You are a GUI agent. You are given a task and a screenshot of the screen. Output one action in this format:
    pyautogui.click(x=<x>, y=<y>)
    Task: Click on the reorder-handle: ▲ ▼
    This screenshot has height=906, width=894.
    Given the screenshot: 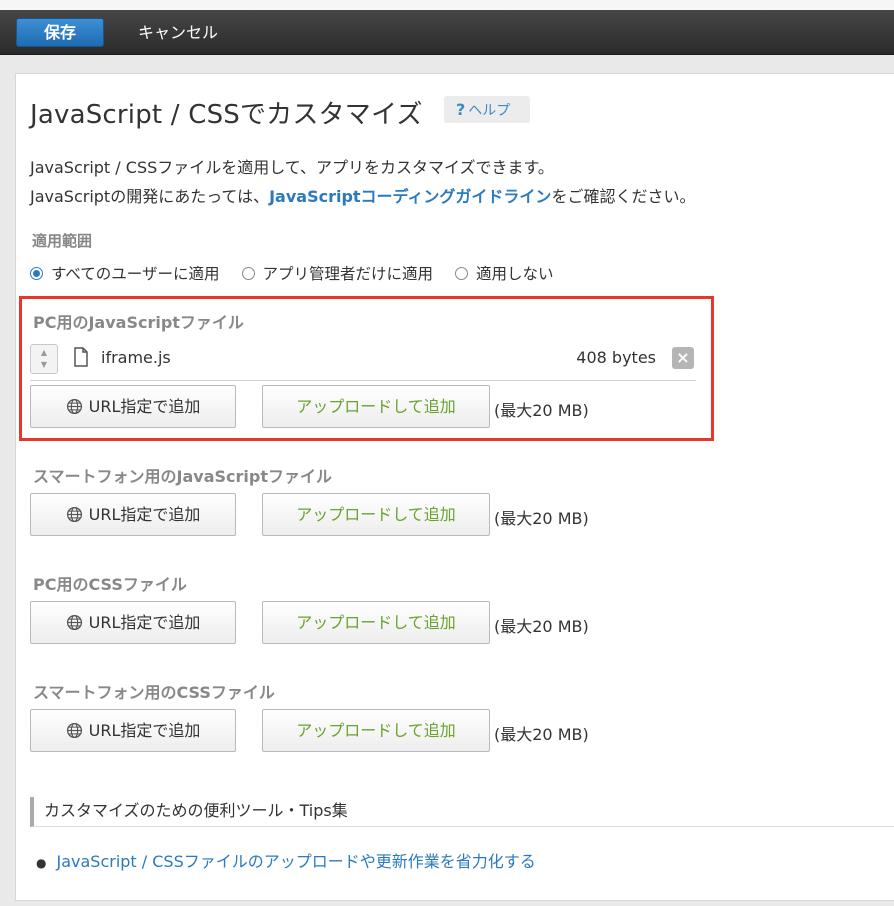 What is the action you would take?
    pyautogui.click(x=44, y=359)
    